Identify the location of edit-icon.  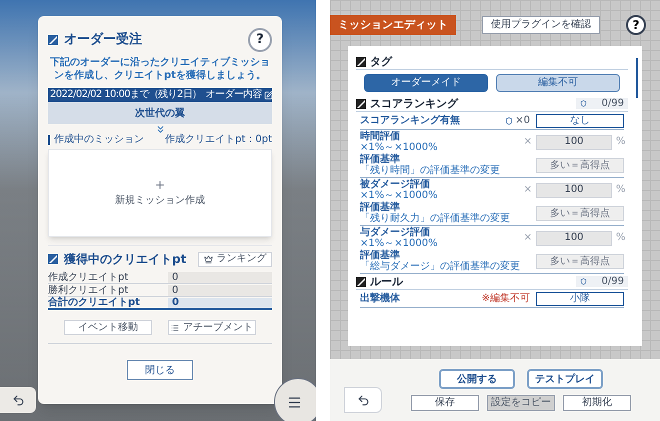
(269, 95).